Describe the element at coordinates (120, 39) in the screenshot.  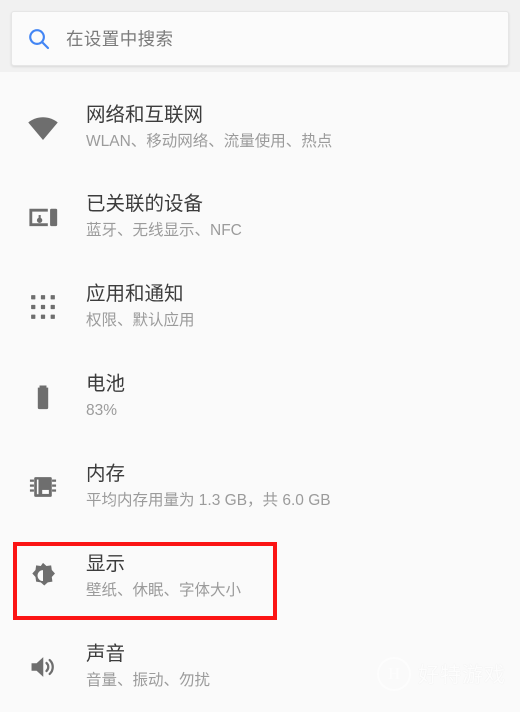
I see `search-placeholder-text: 在设置中搜索` at that location.